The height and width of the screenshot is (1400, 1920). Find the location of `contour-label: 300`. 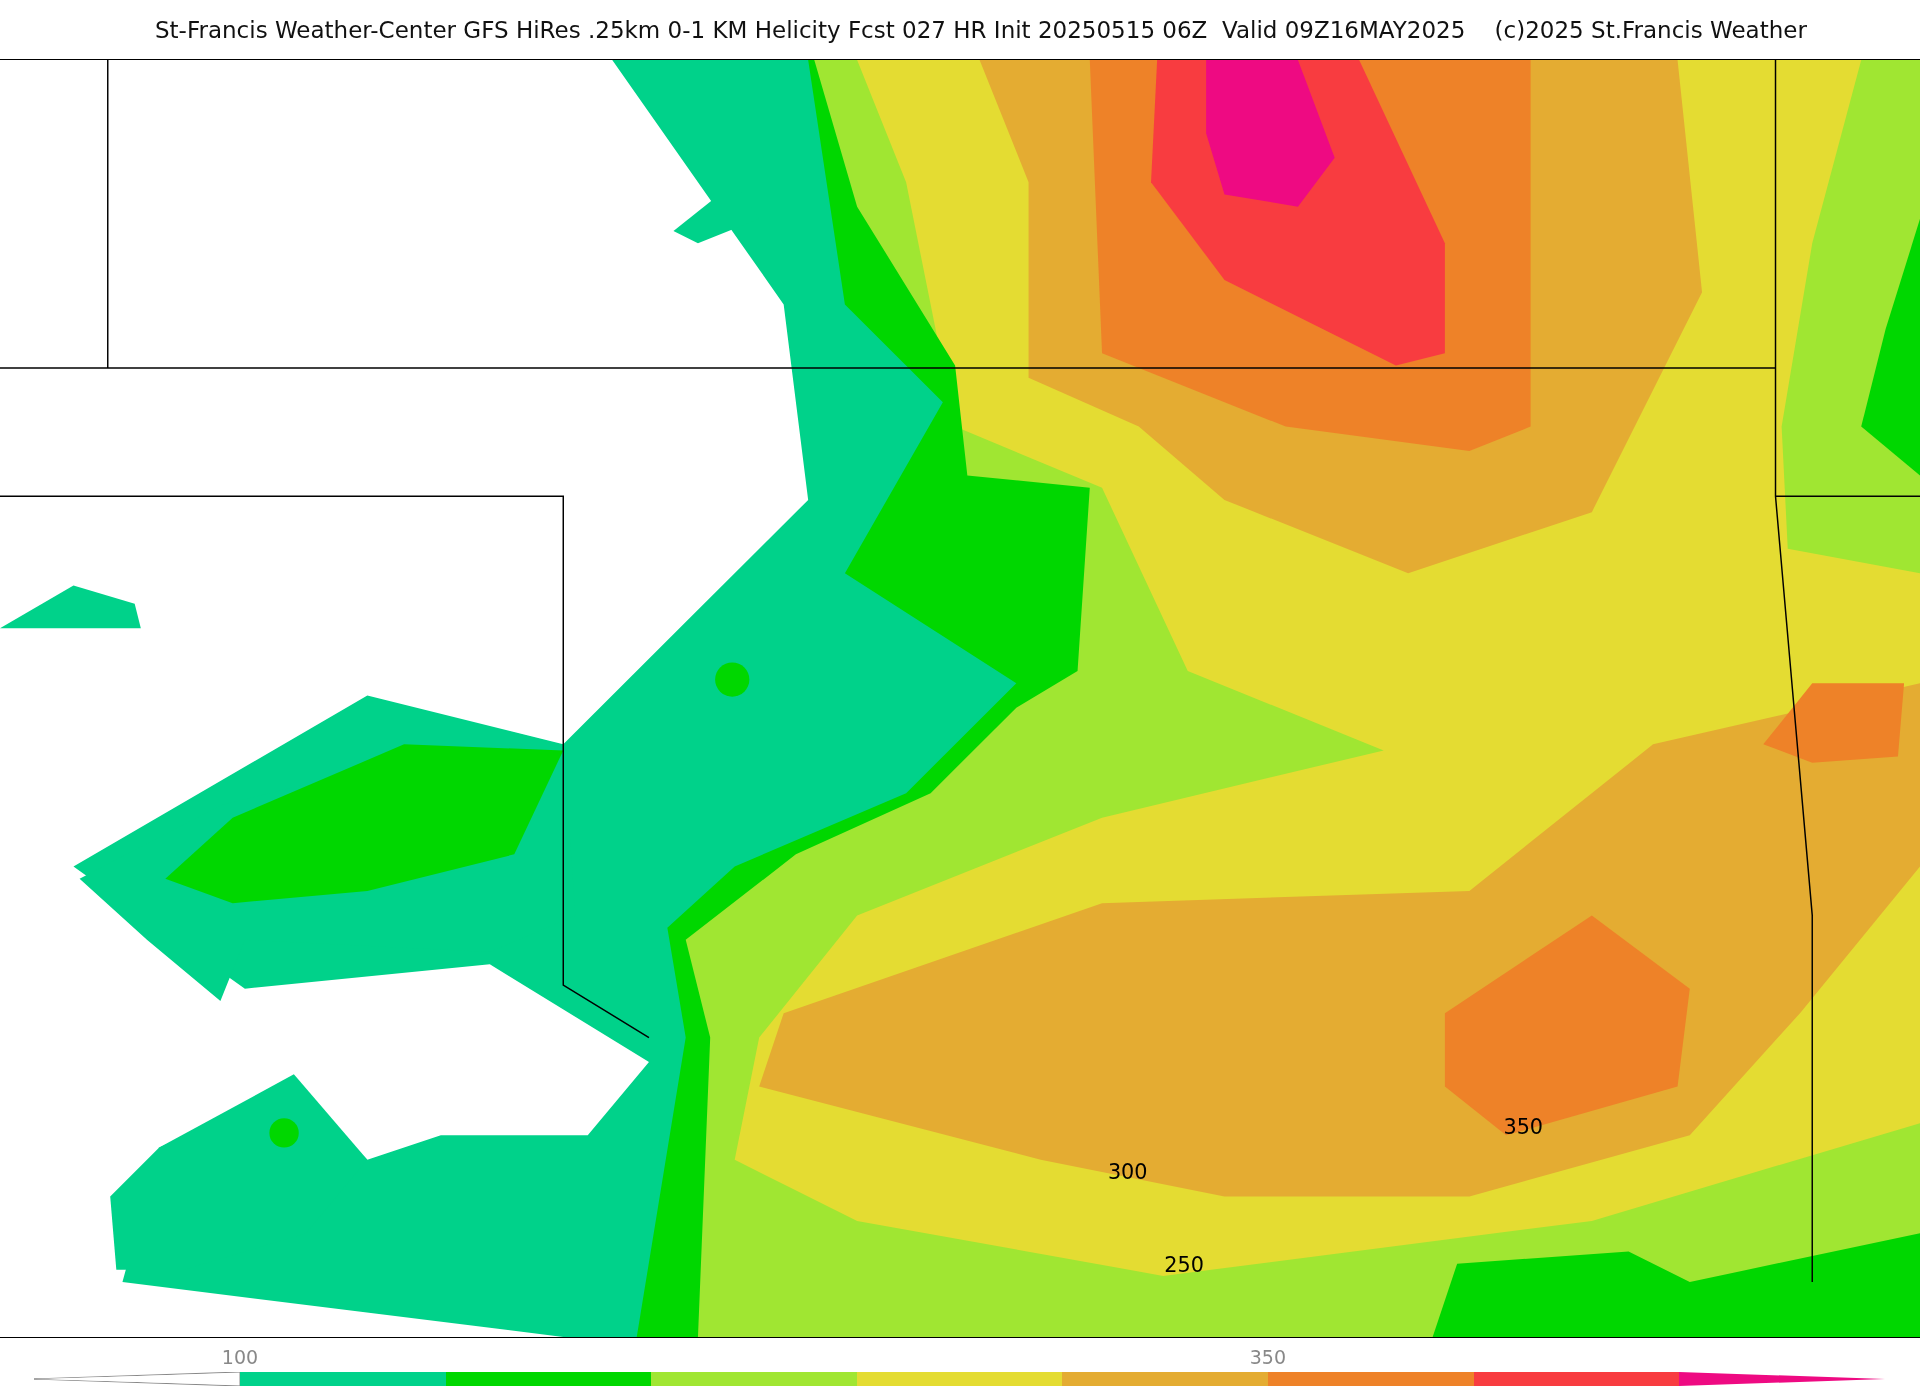

contour-label: 300 is located at coordinates (1127, 1172).